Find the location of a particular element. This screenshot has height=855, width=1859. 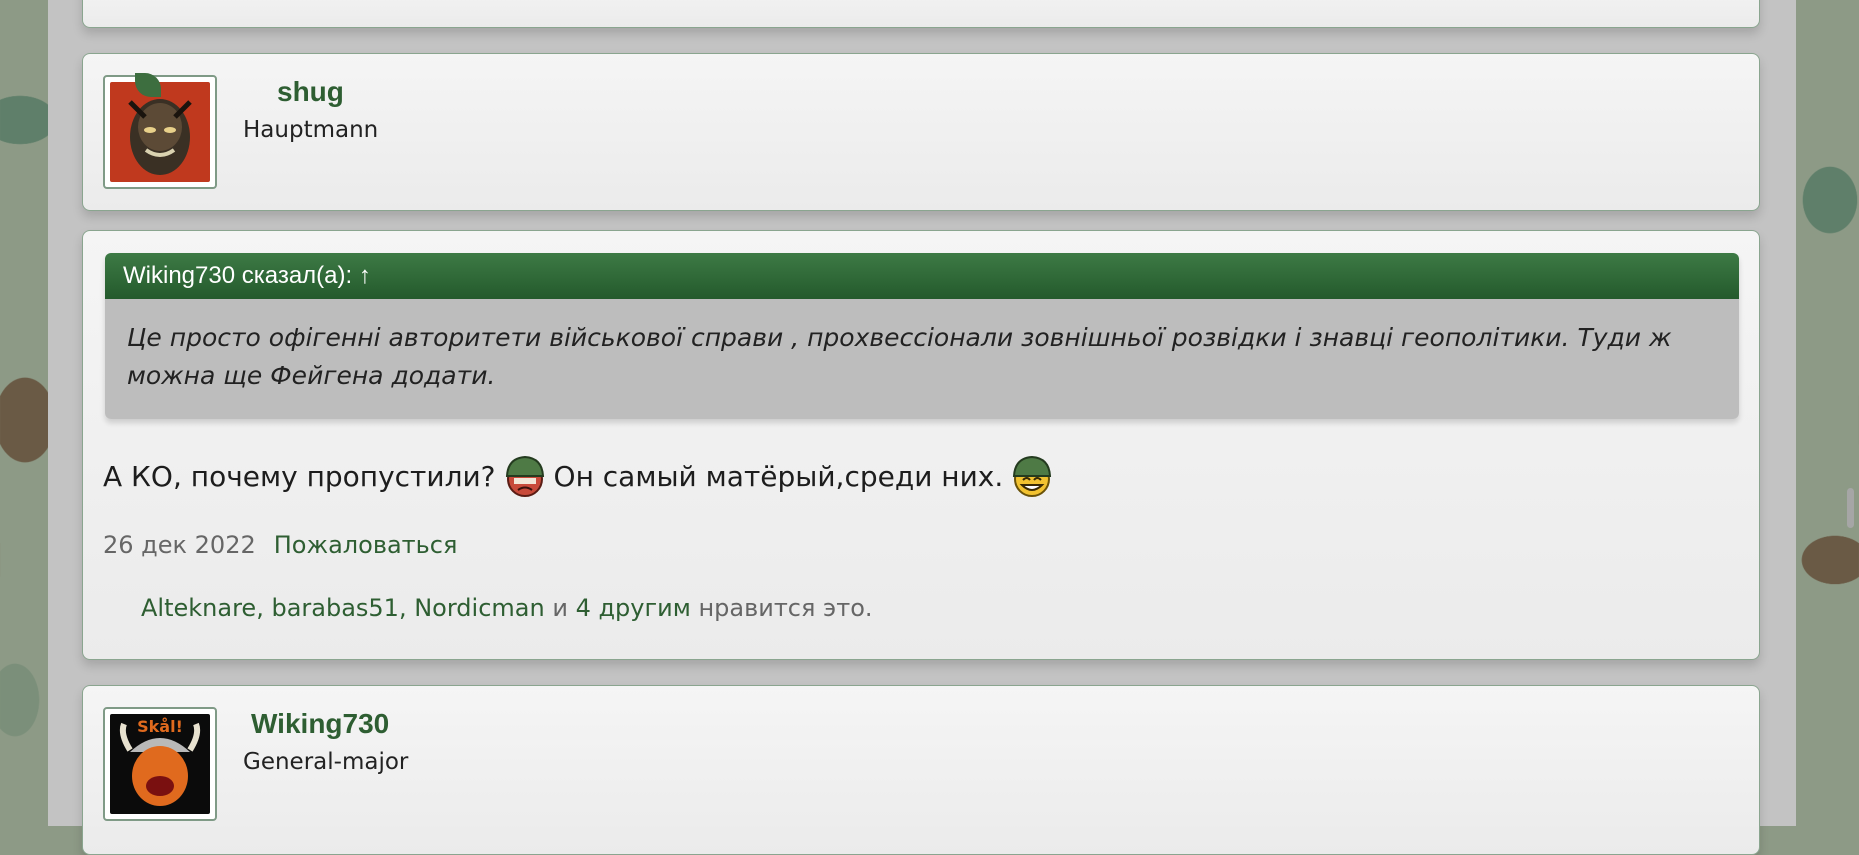

likes-suffix: нравится это. is located at coordinates (781, 608).